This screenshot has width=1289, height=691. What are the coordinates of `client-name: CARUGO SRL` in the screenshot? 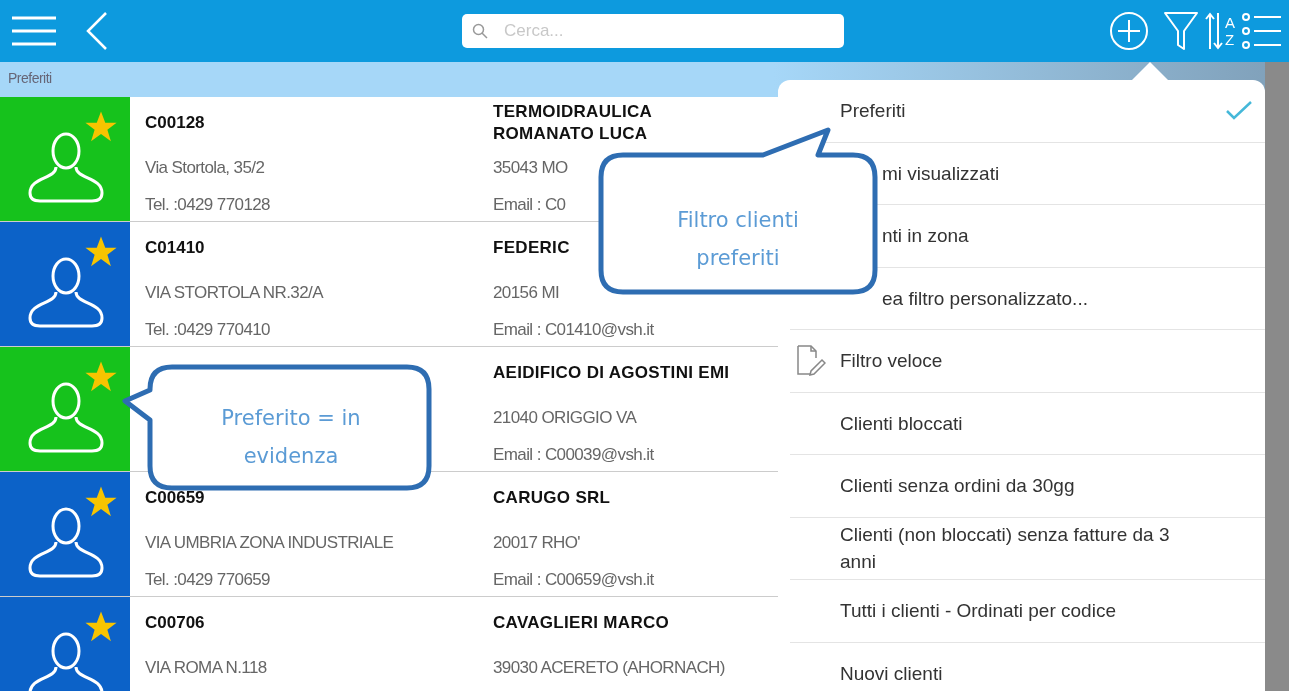 It's located at (552, 498).